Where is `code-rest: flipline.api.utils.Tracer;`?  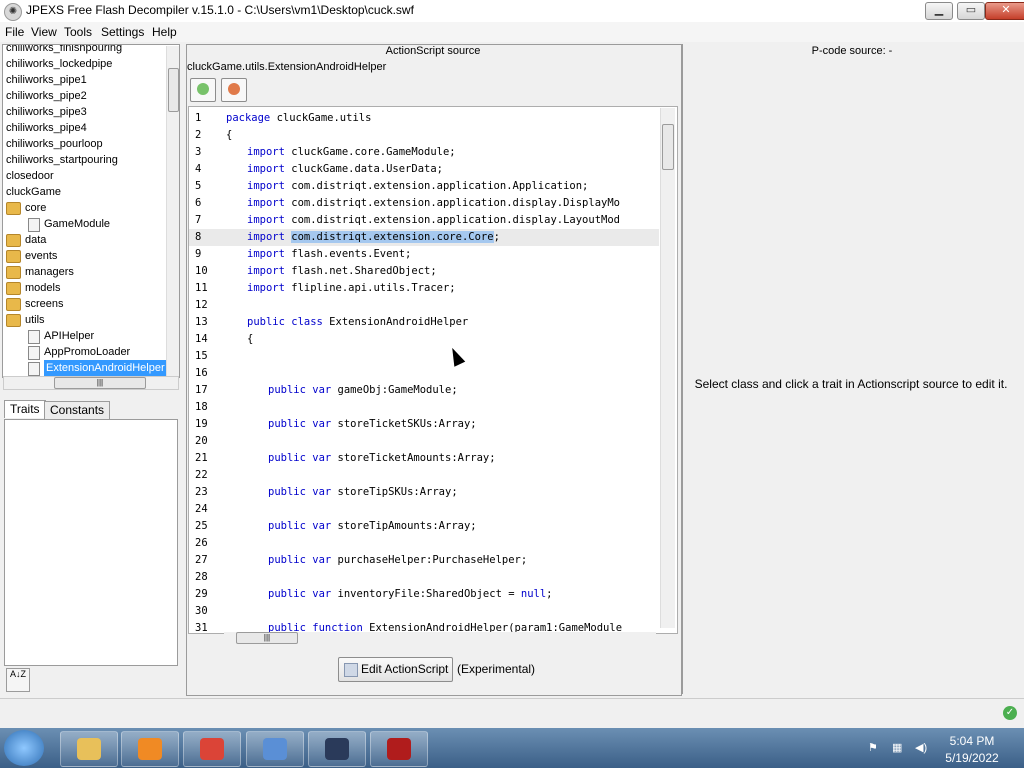
code-rest: flipline.api.utils.Tracer; is located at coordinates (370, 288).